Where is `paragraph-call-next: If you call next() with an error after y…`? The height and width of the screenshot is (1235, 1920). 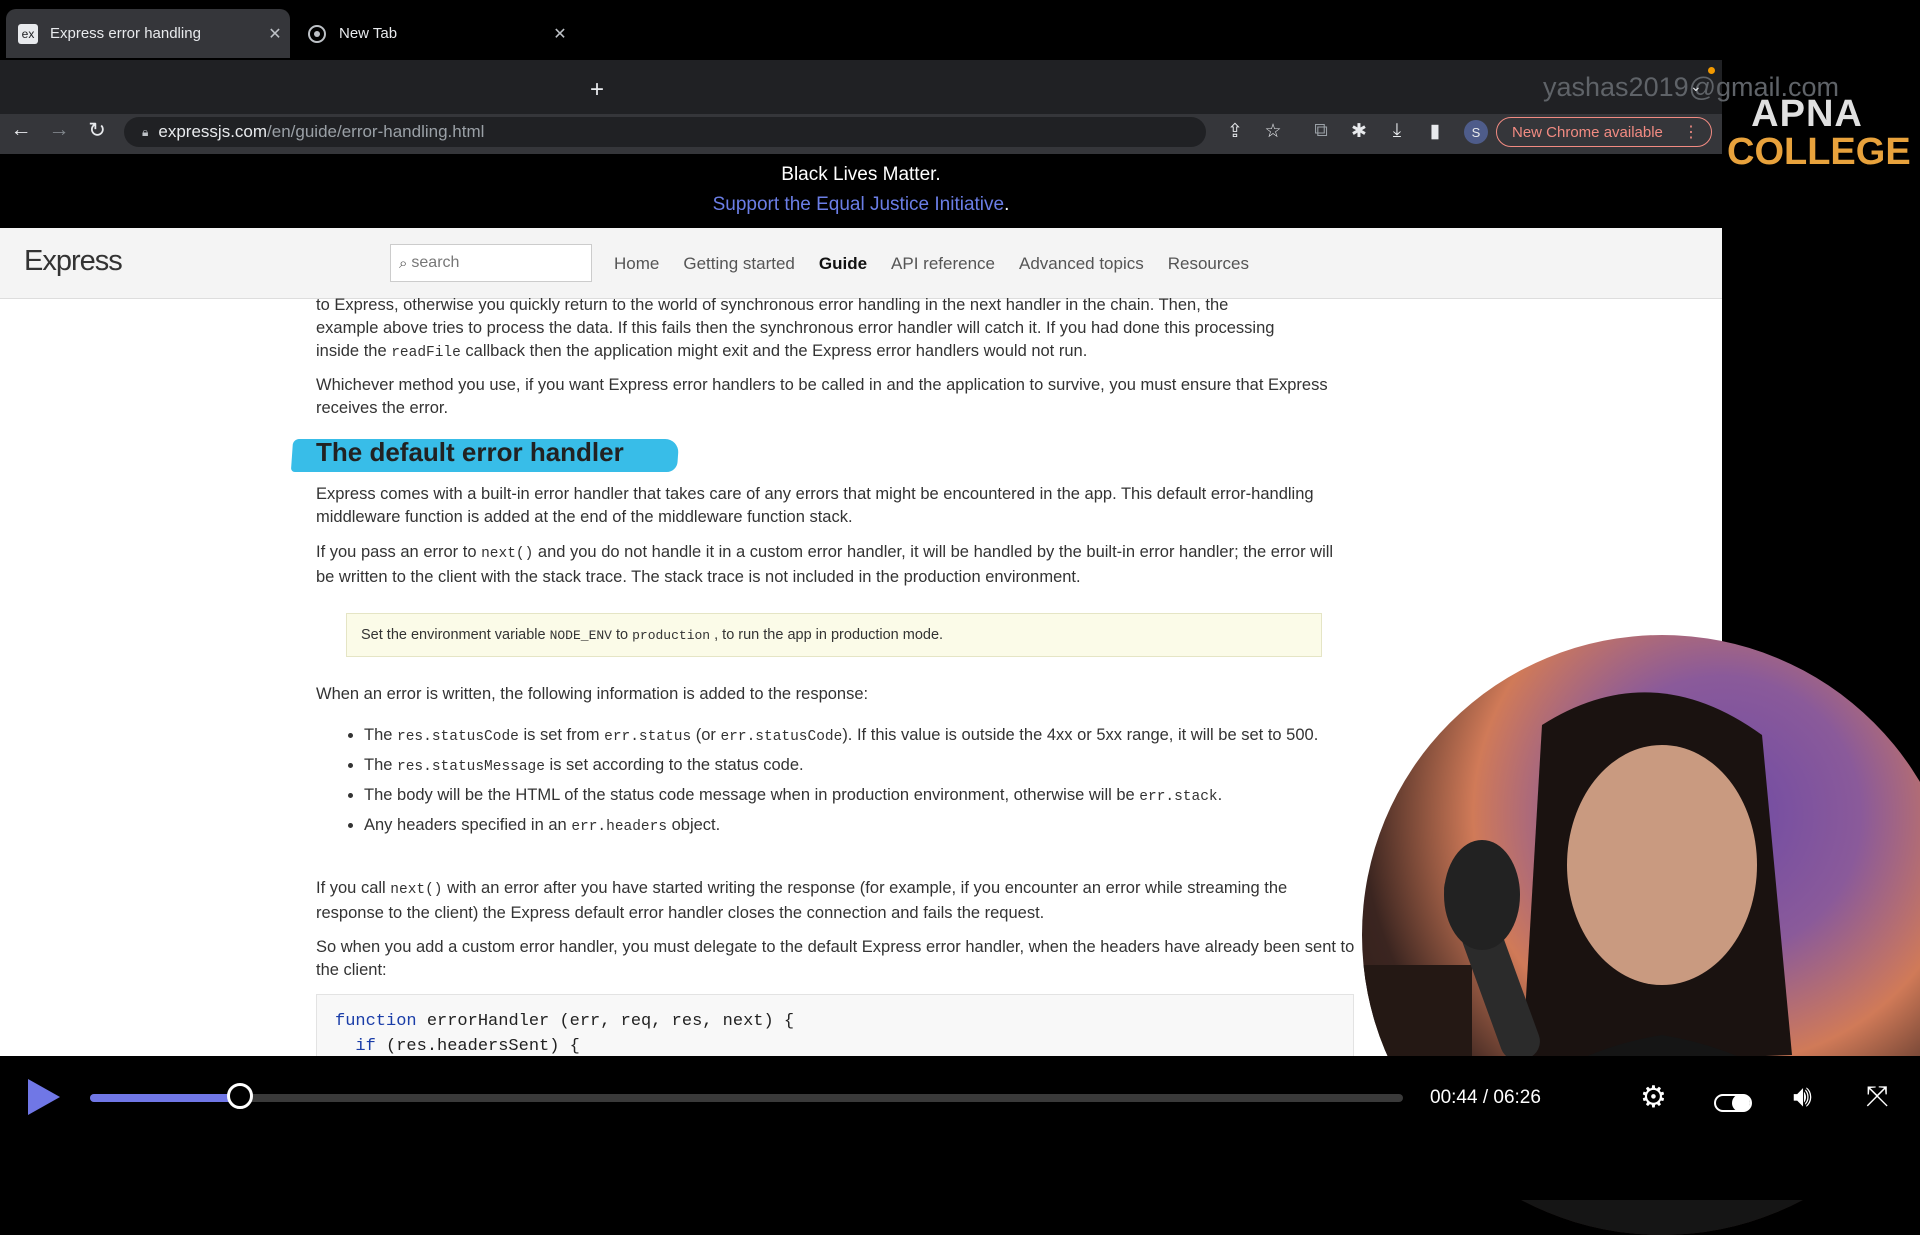
paragraph-call-next: If you call next() with an error after y… is located at coordinates (802, 900).